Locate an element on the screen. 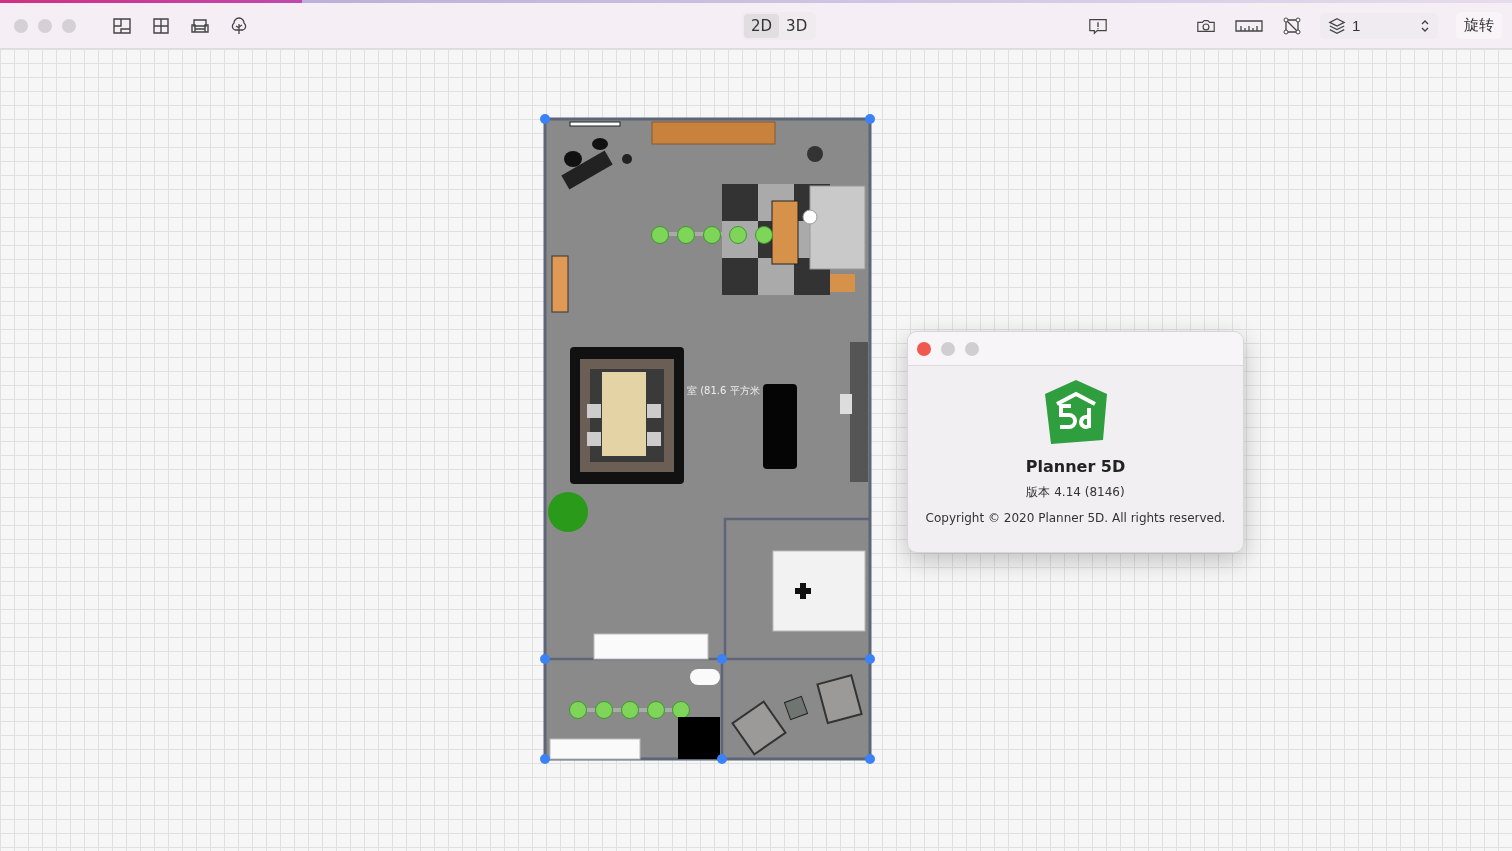 The height and width of the screenshot is (851, 1512). view-mode-tab: 2D is located at coordinates (762, 25).